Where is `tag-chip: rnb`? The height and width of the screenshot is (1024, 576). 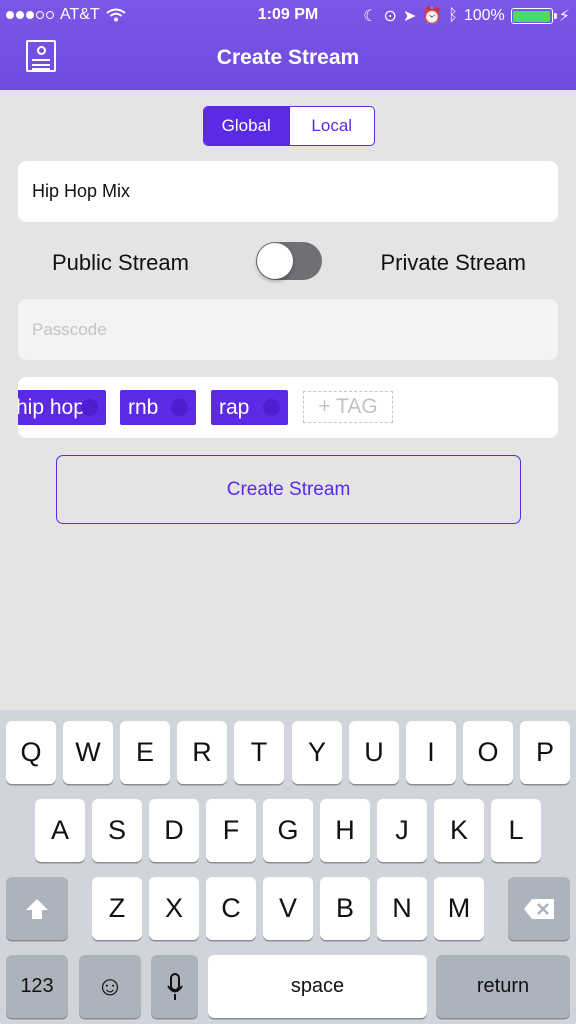 tag-chip: rnb is located at coordinates (158, 407).